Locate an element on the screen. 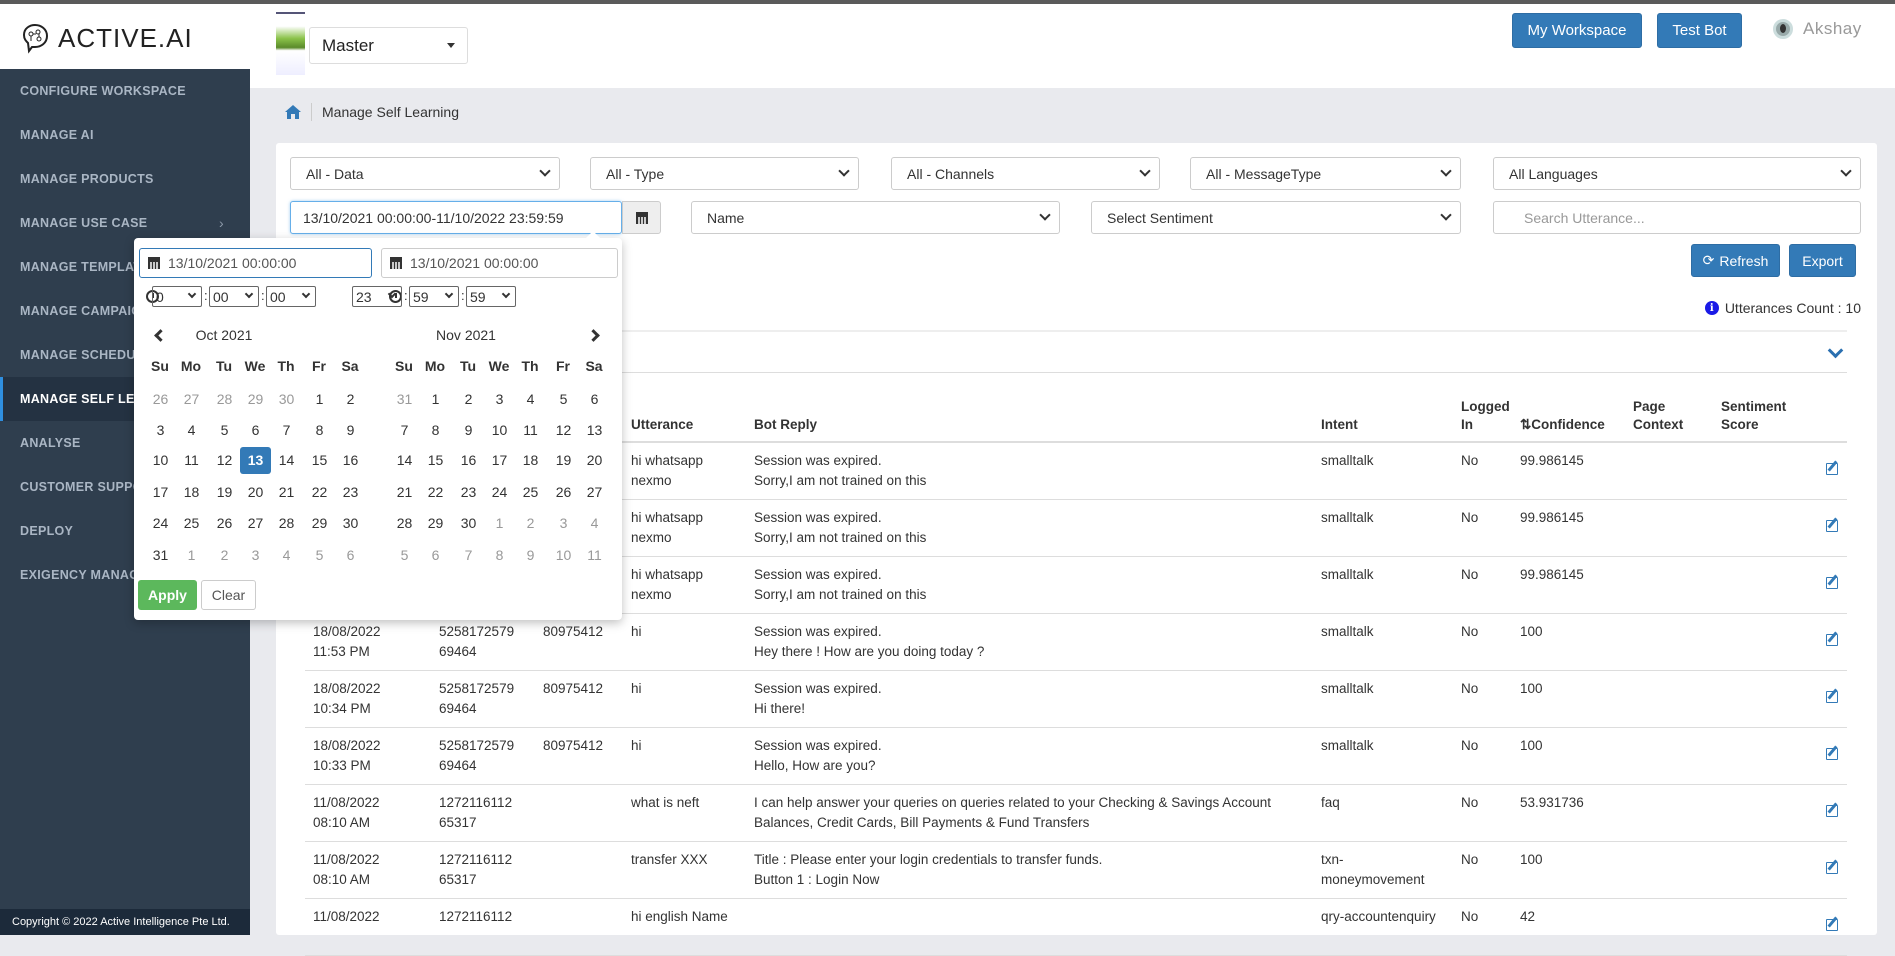  calendar-day: 22 is located at coordinates (319, 492).